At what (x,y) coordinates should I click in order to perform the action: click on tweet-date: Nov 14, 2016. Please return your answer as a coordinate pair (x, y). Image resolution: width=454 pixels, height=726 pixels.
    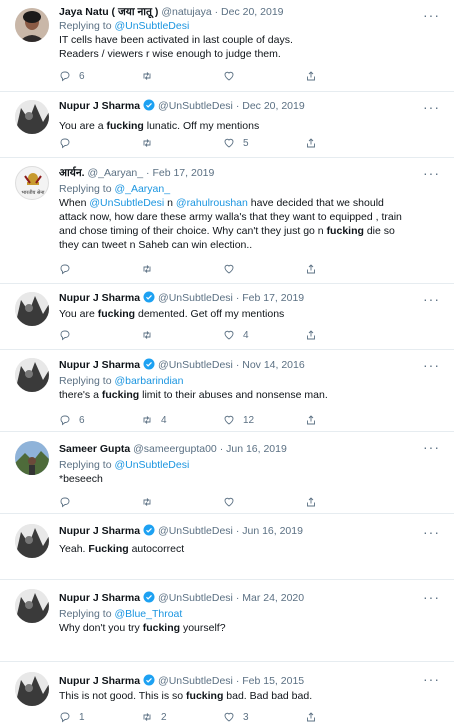
    Looking at the image, I should click on (273, 365).